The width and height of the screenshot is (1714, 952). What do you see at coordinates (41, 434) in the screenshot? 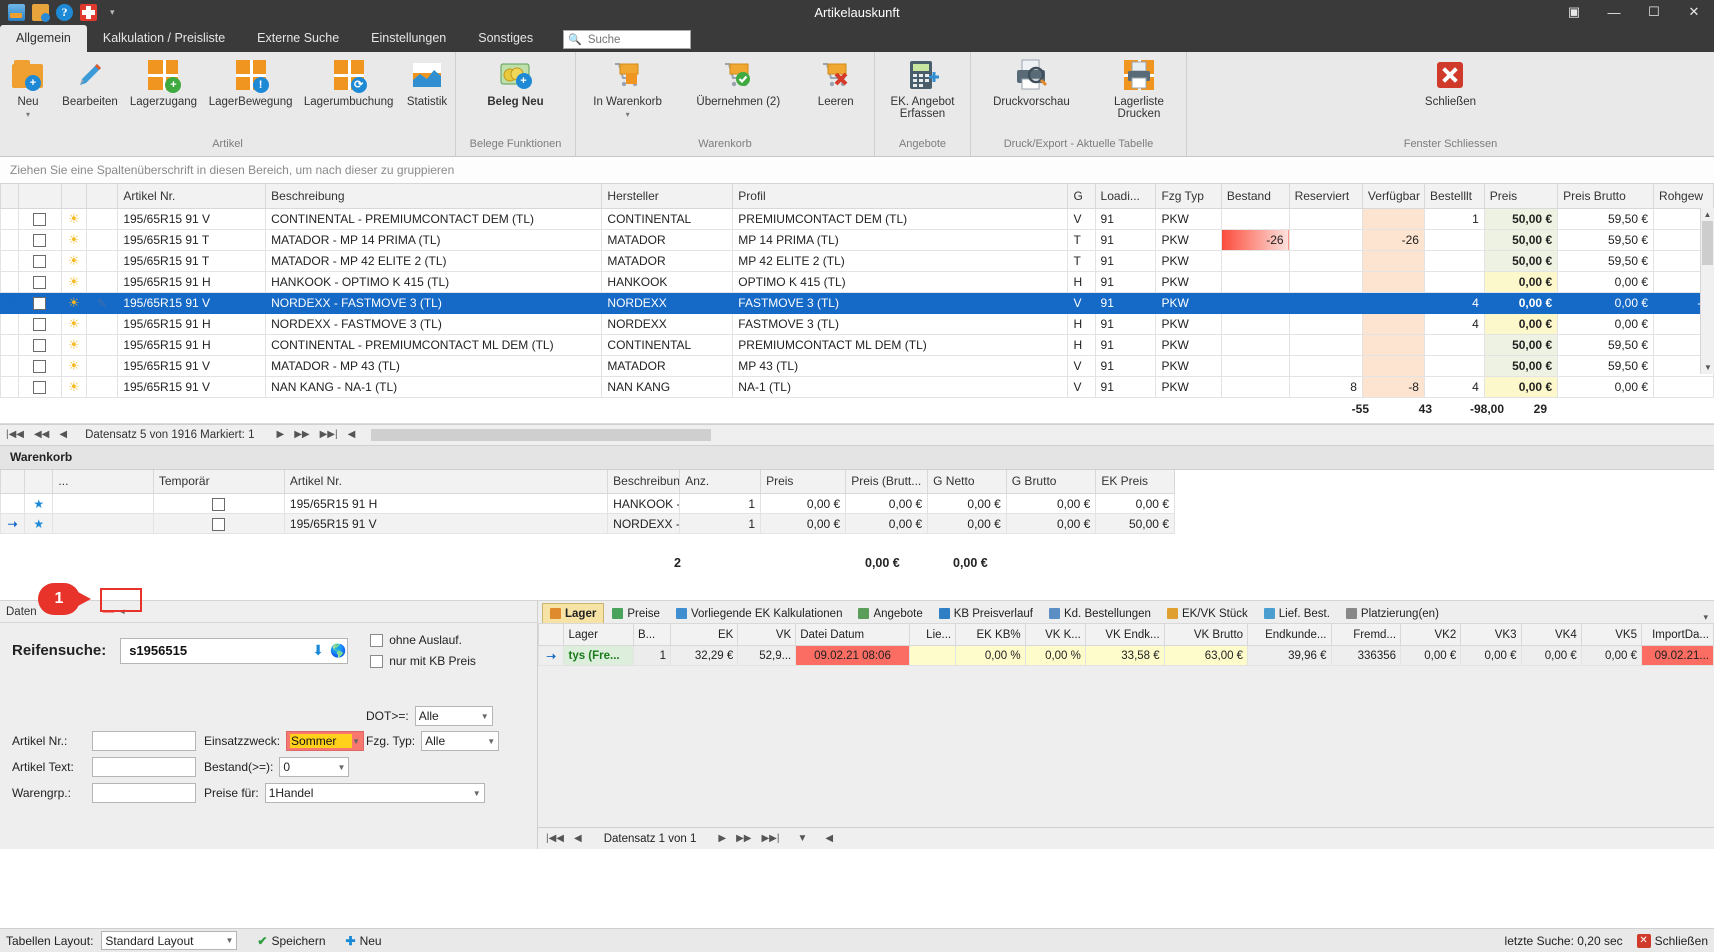
I see `nav-prev-page-icon: ◀◀` at bounding box center [41, 434].